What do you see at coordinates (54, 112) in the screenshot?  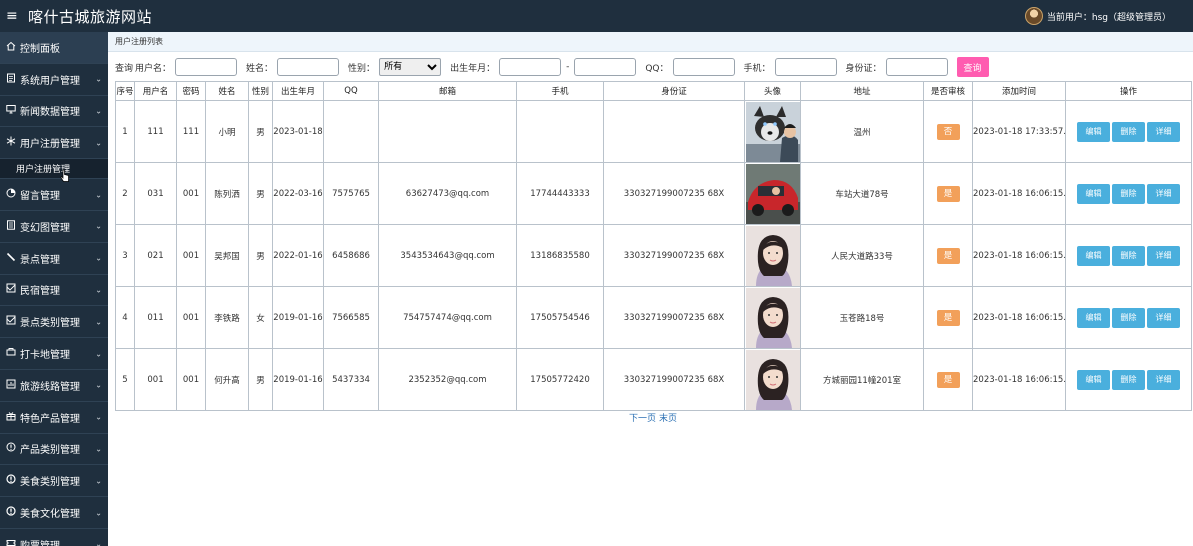 I see `sidebar-item-2: 新闻数据管理 ⌄` at bounding box center [54, 112].